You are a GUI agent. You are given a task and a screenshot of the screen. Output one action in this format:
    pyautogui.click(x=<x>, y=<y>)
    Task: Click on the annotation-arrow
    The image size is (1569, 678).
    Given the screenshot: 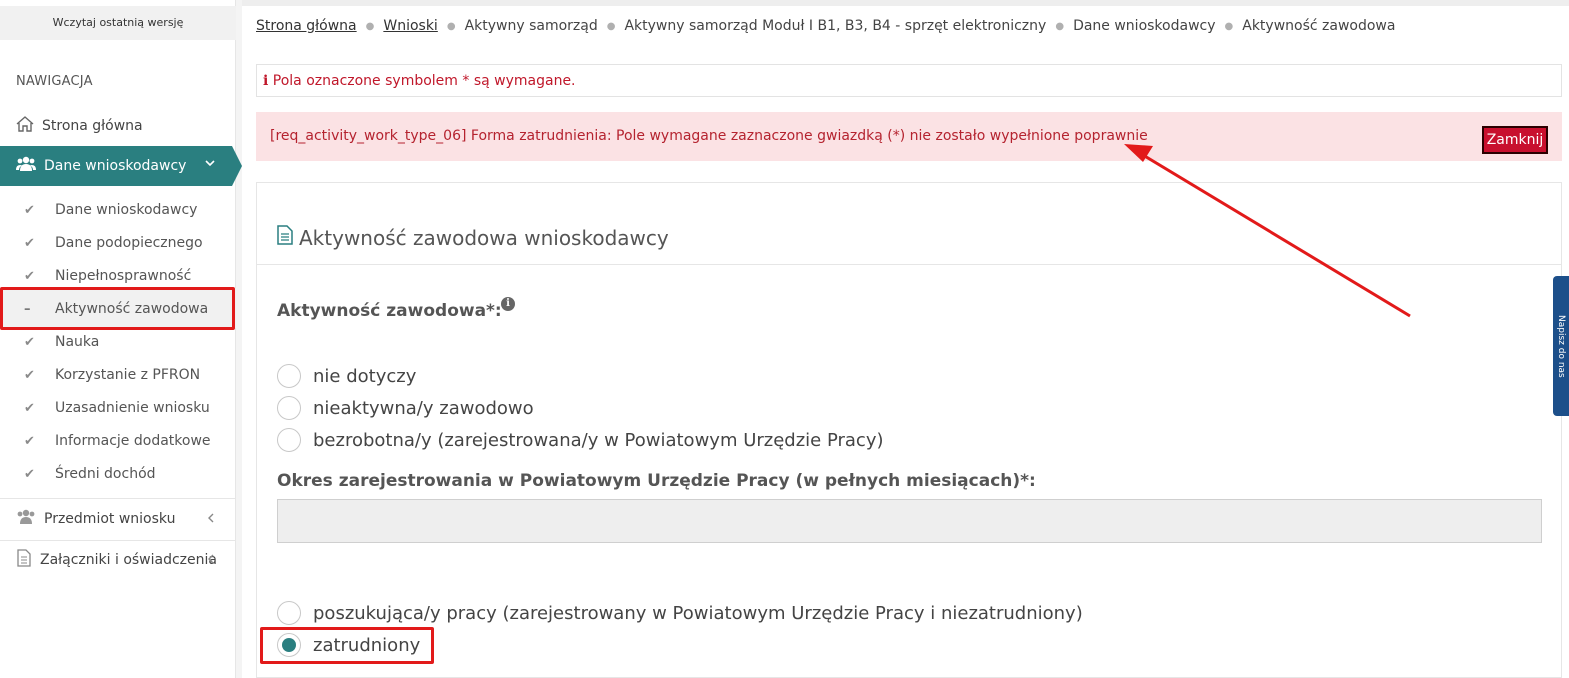 What is the action you would take?
    pyautogui.click(x=1267, y=231)
    